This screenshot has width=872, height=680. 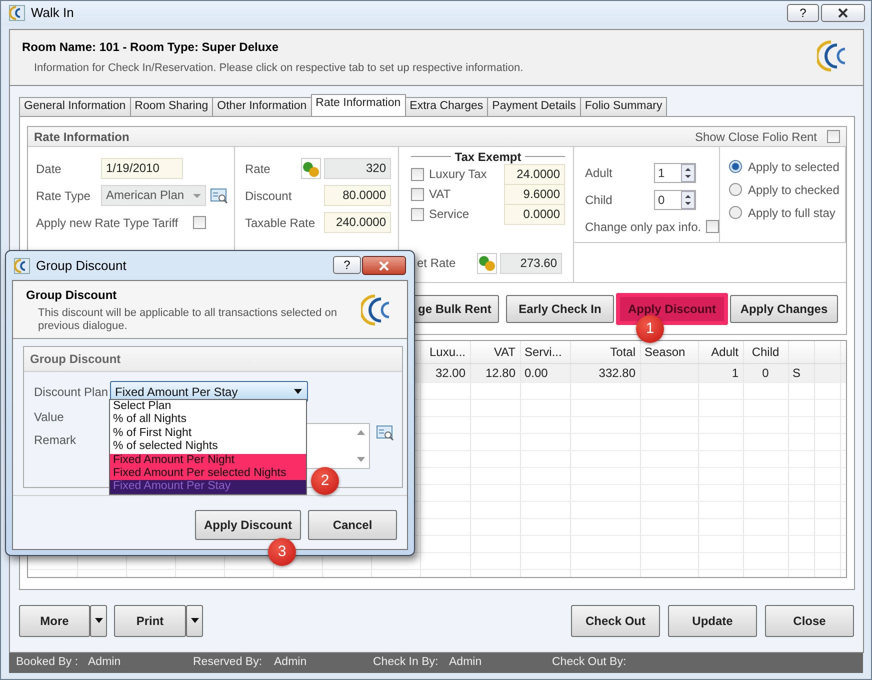 I want to click on dropdown-option: Fixed Amount Per selected Nights, so click(x=208, y=473).